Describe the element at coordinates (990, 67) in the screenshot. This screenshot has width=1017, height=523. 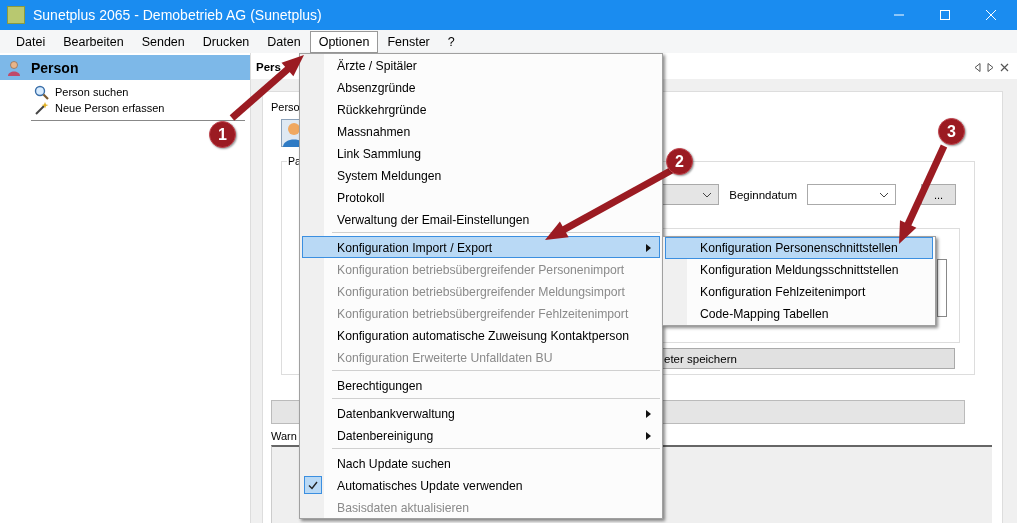
I see `scroll-right-icon` at that location.